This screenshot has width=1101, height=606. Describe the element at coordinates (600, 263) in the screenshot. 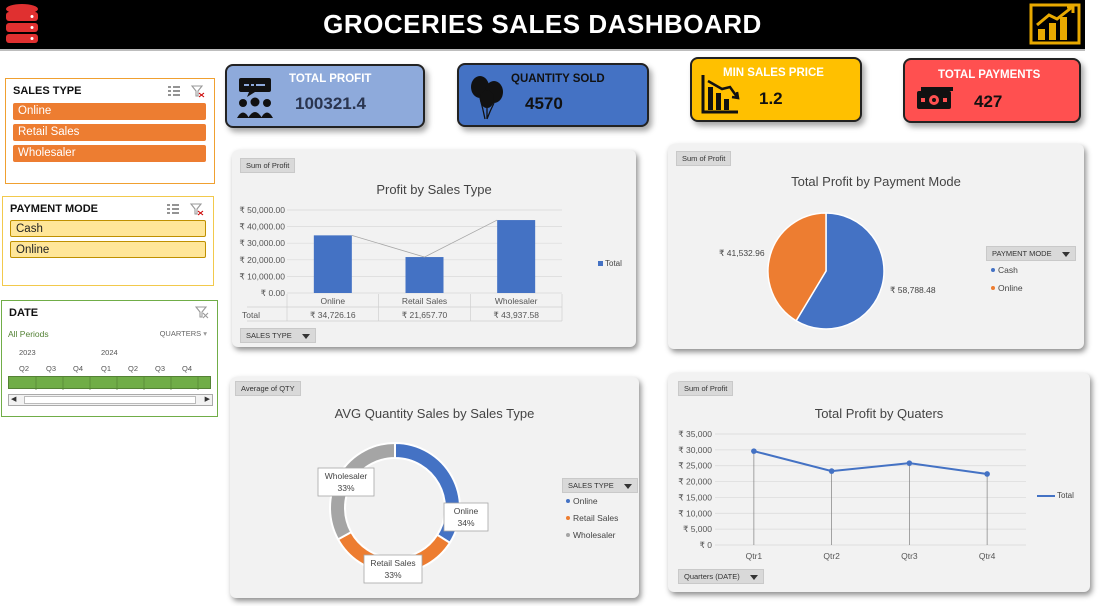

I see `legend-swatch` at that location.